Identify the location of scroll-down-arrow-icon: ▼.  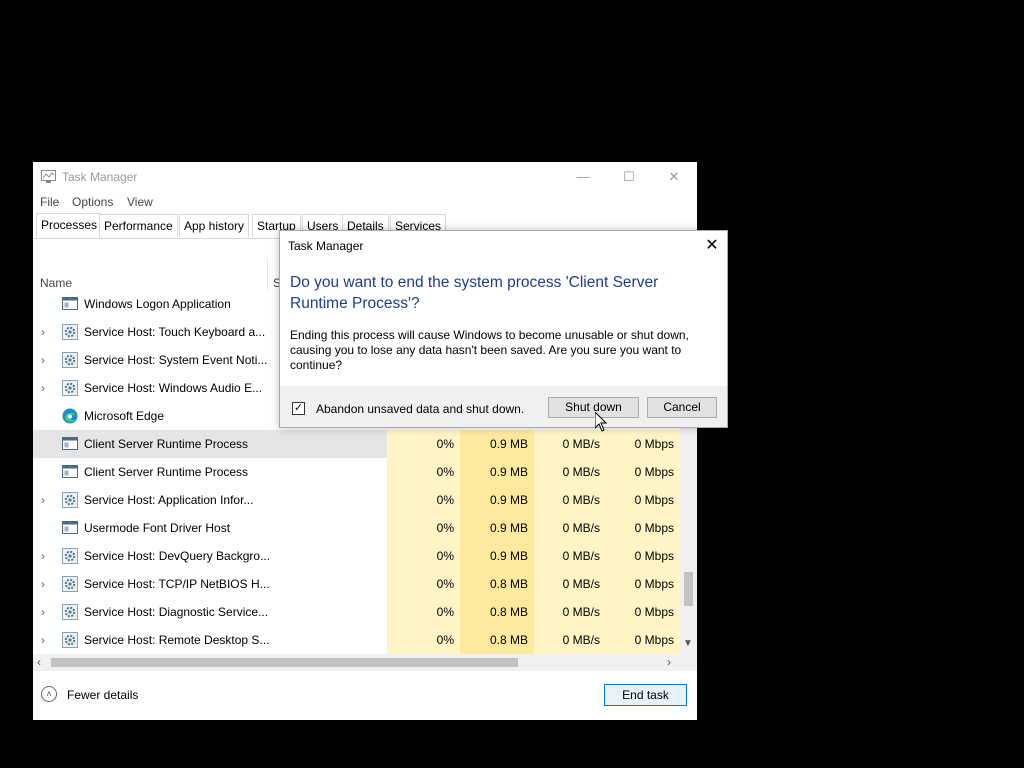
(688, 643).